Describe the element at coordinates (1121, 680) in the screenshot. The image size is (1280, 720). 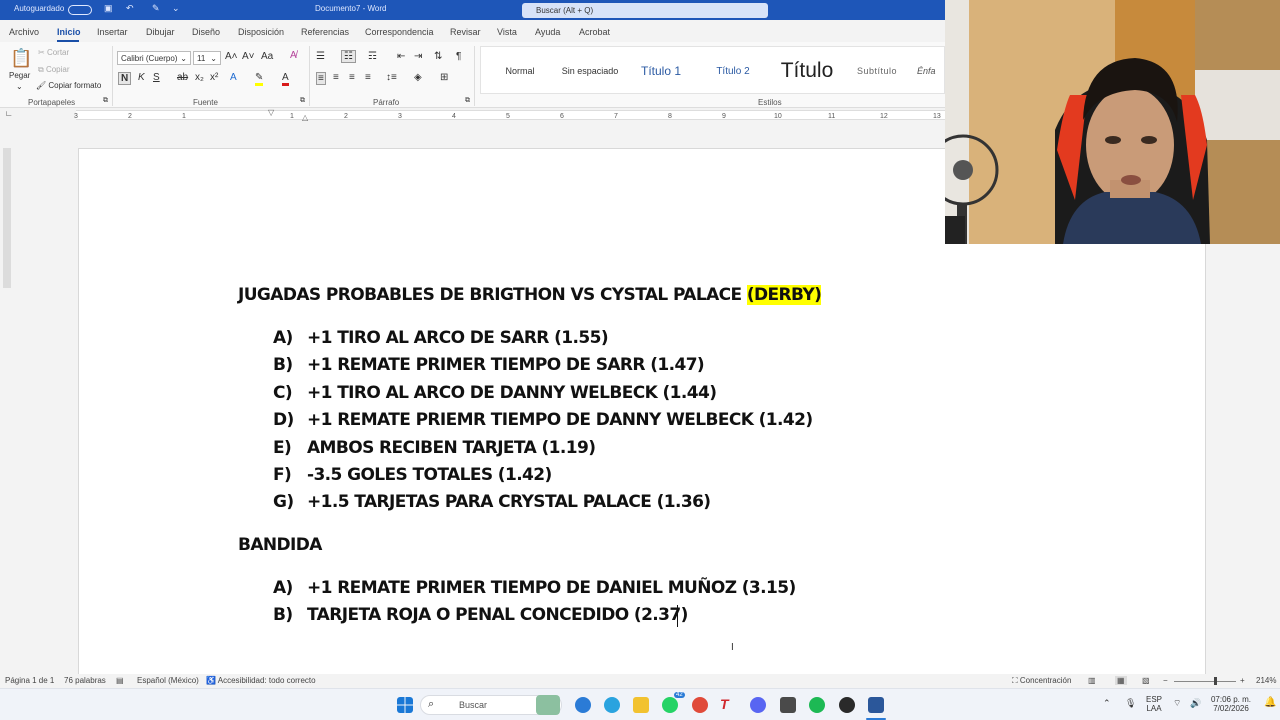
I see `print-layout-icon: ▦` at that location.